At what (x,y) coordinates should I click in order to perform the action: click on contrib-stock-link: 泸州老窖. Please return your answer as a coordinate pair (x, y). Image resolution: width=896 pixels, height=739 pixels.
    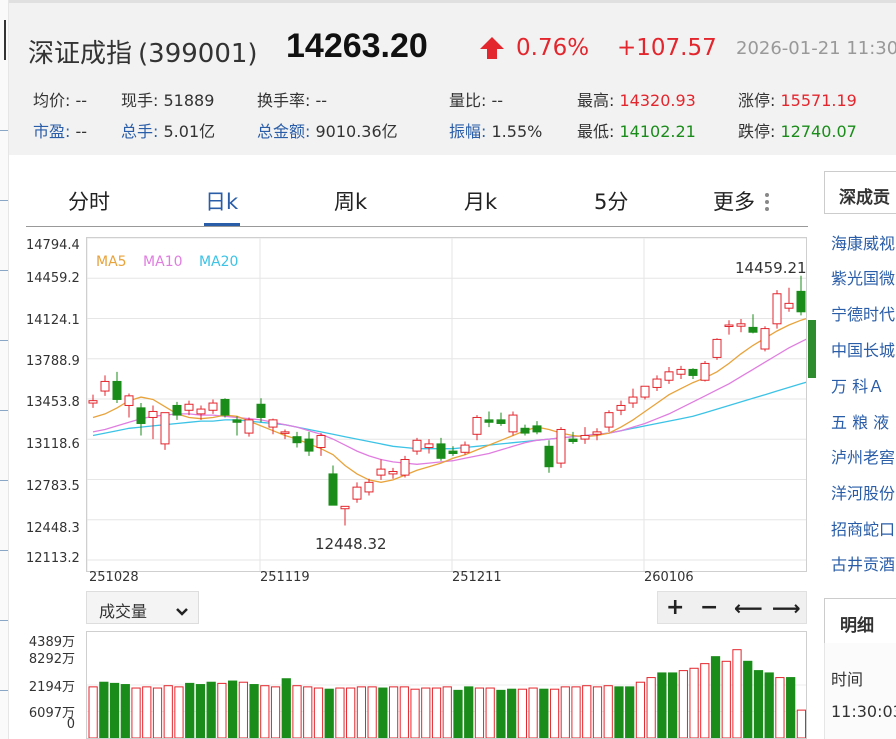
    Looking at the image, I should click on (863, 456).